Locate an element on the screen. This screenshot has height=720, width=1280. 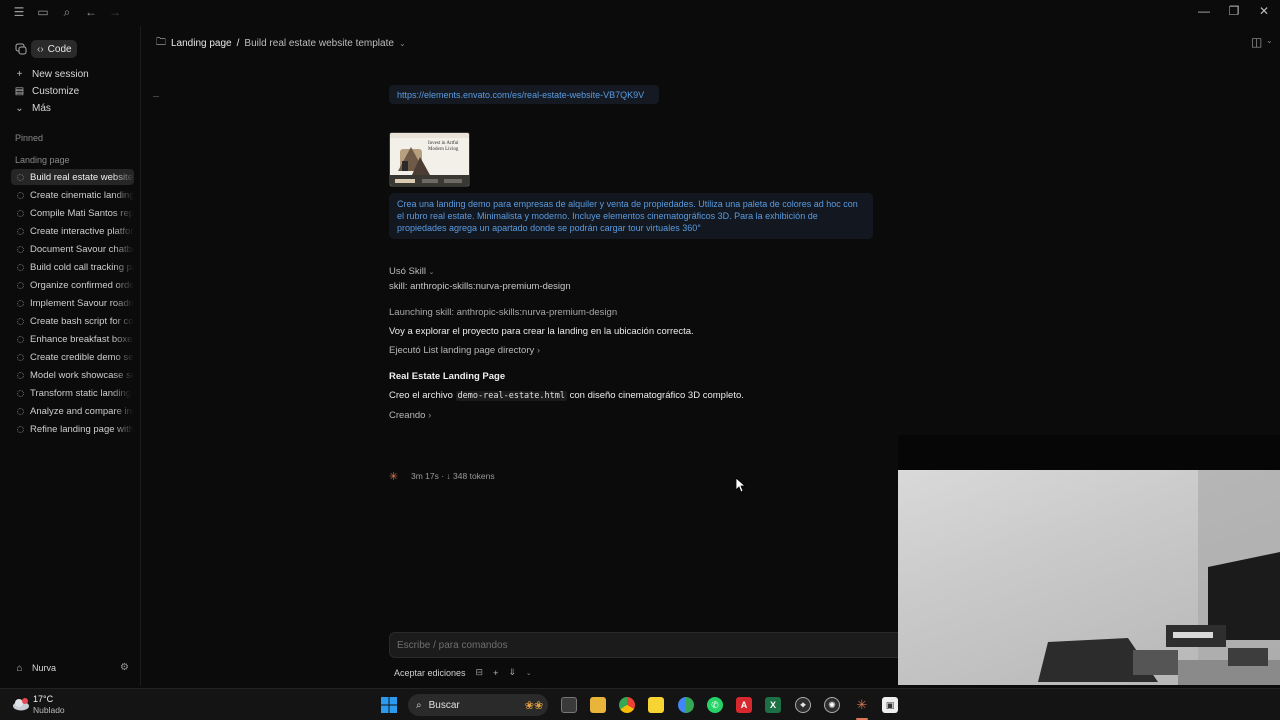
back-arrow-icon: ← is located at coordinates (91, 12).